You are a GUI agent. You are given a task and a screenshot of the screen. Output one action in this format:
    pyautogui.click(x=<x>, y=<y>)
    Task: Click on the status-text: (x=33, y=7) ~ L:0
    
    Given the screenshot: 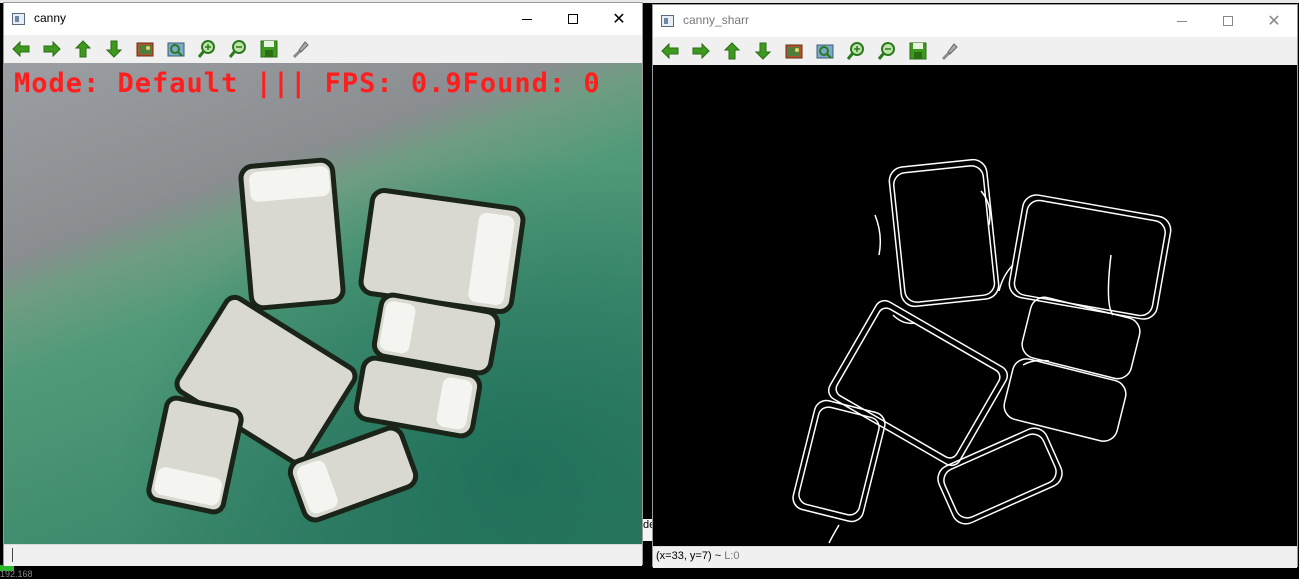 What is the action you would take?
    pyautogui.click(x=697, y=556)
    